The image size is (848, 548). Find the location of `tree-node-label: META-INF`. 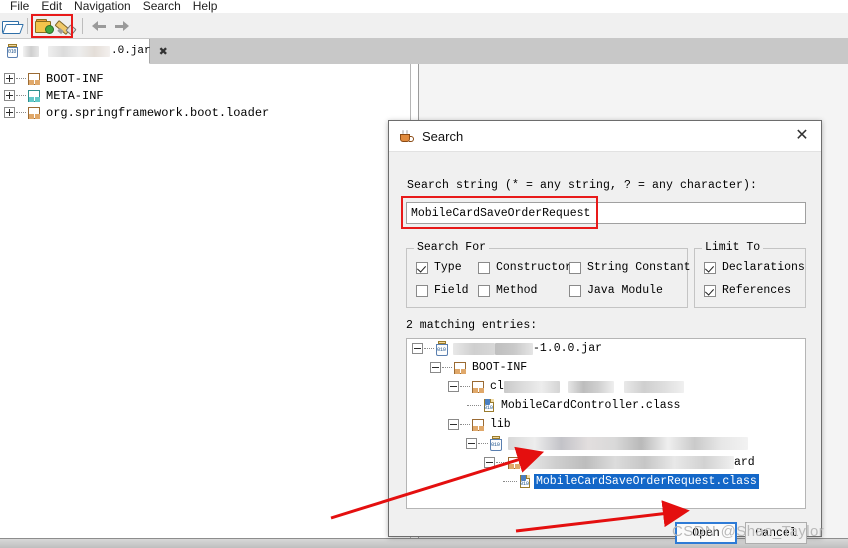

tree-node-label: META-INF is located at coordinates (75, 95).